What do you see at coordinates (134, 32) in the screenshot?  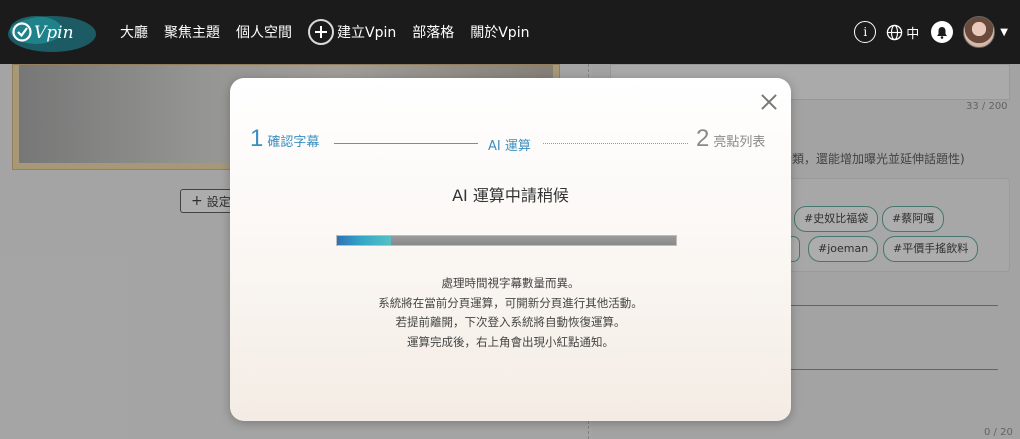 I see `nav-lobby: 大廳` at bounding box center [134, 32].